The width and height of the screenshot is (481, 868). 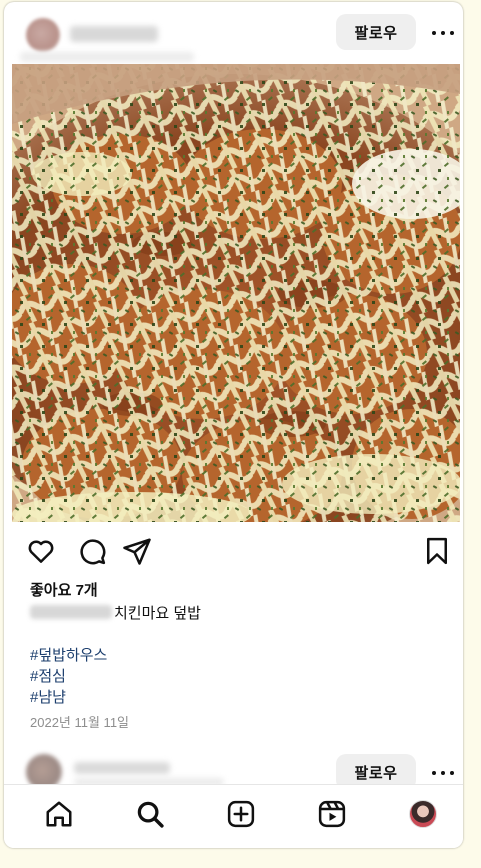 I want to click on bottom-nav, so click(x=233, y=816).